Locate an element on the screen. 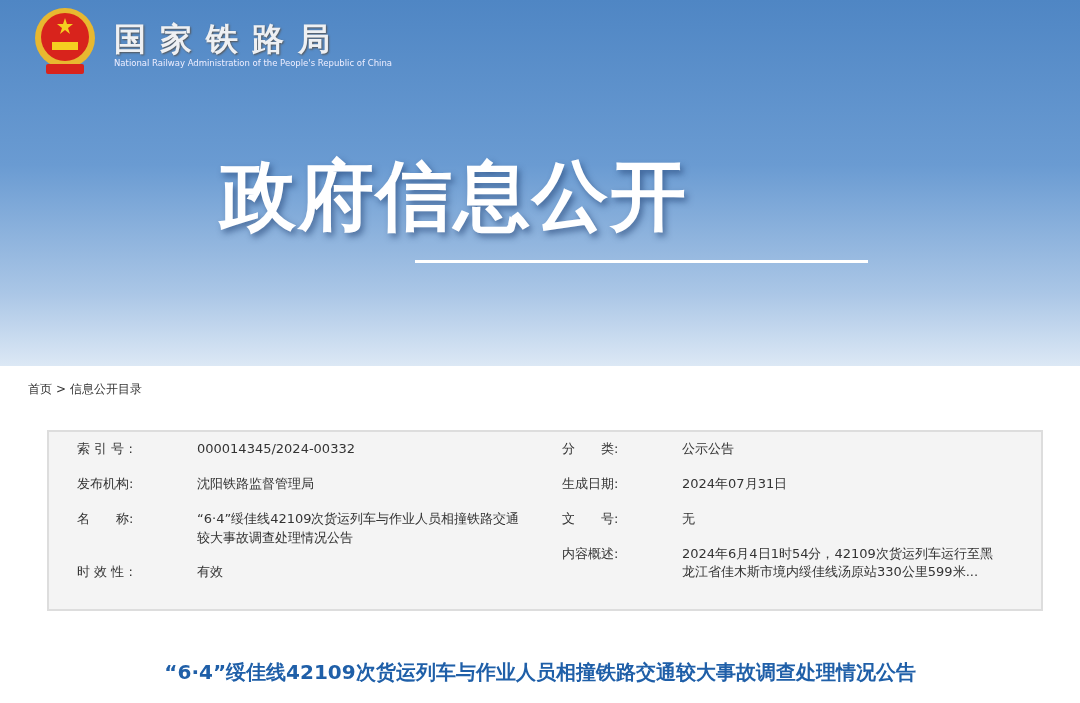 The image size is (1080, 703). info-label: 发布机构: is located at coordinates (106, 483).